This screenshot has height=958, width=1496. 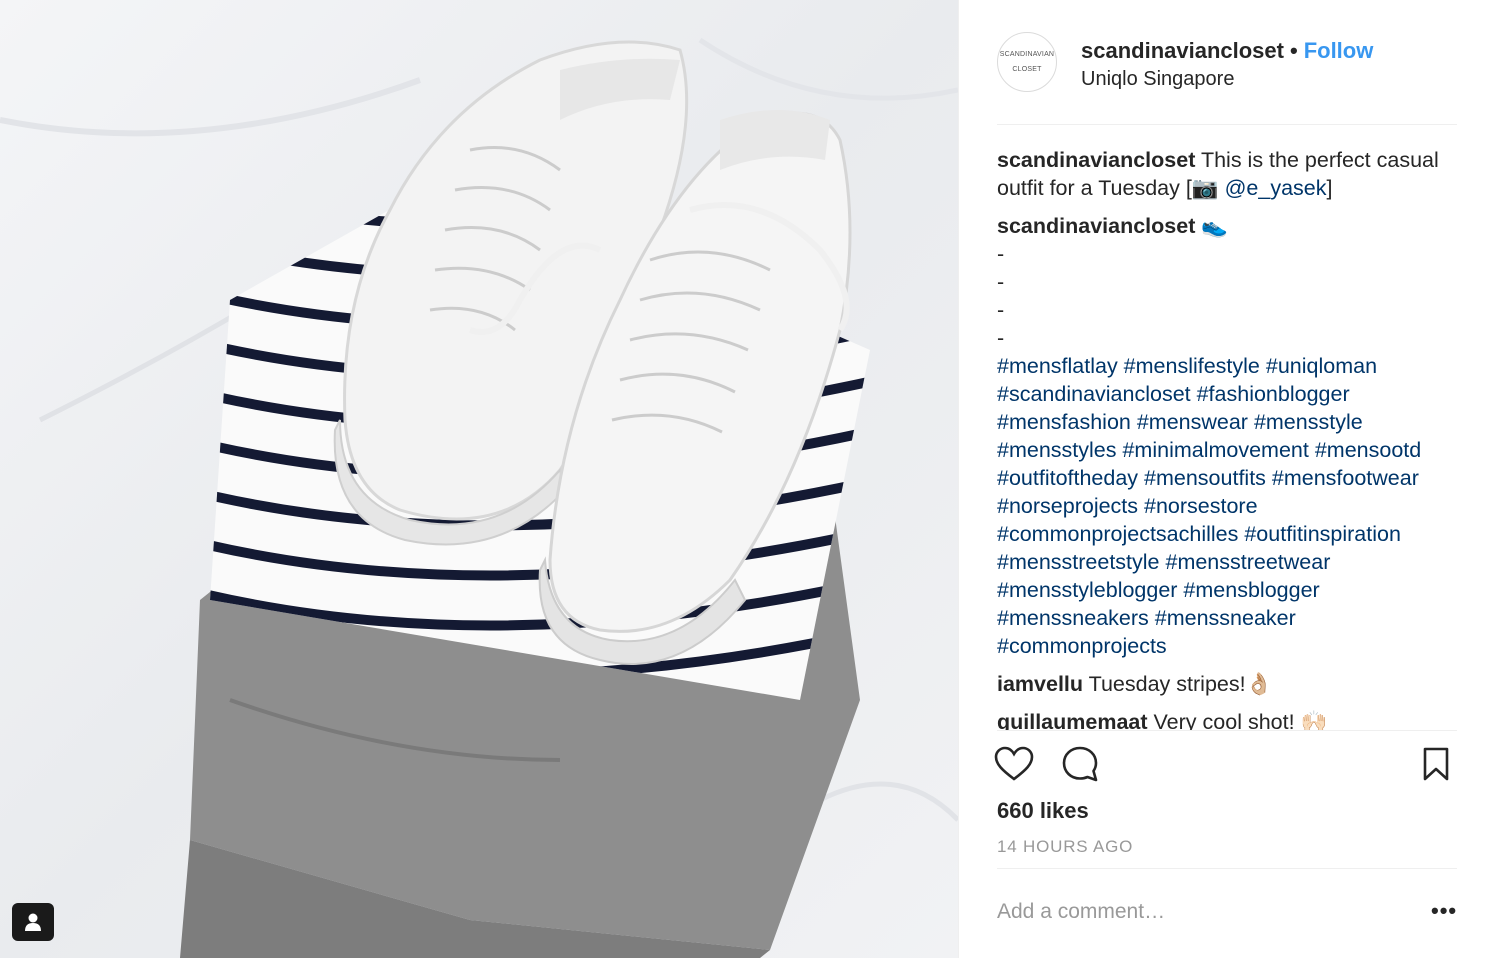 I want to click on post-timestamp: 14 HOURS AGO, so click(x=1065, y=847).